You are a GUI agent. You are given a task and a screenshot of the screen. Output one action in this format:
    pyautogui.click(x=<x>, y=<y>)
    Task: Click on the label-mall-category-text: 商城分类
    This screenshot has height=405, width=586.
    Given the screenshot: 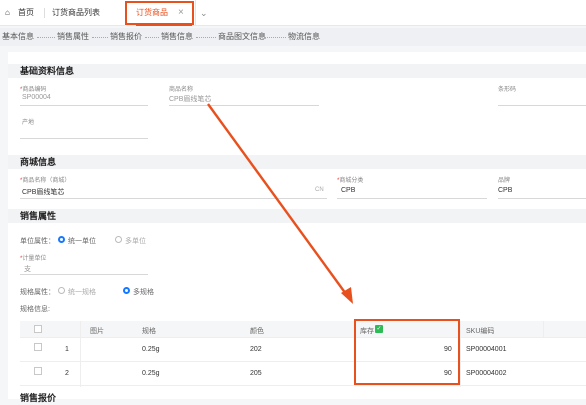 What is the action you would take?
    pyautogui.click(x=351, y=181)
    